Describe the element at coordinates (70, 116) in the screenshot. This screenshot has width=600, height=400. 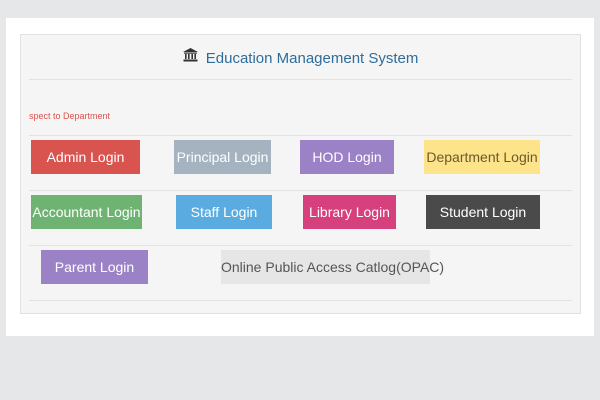
I see `scrolling-notice: spect to Department` at that location.